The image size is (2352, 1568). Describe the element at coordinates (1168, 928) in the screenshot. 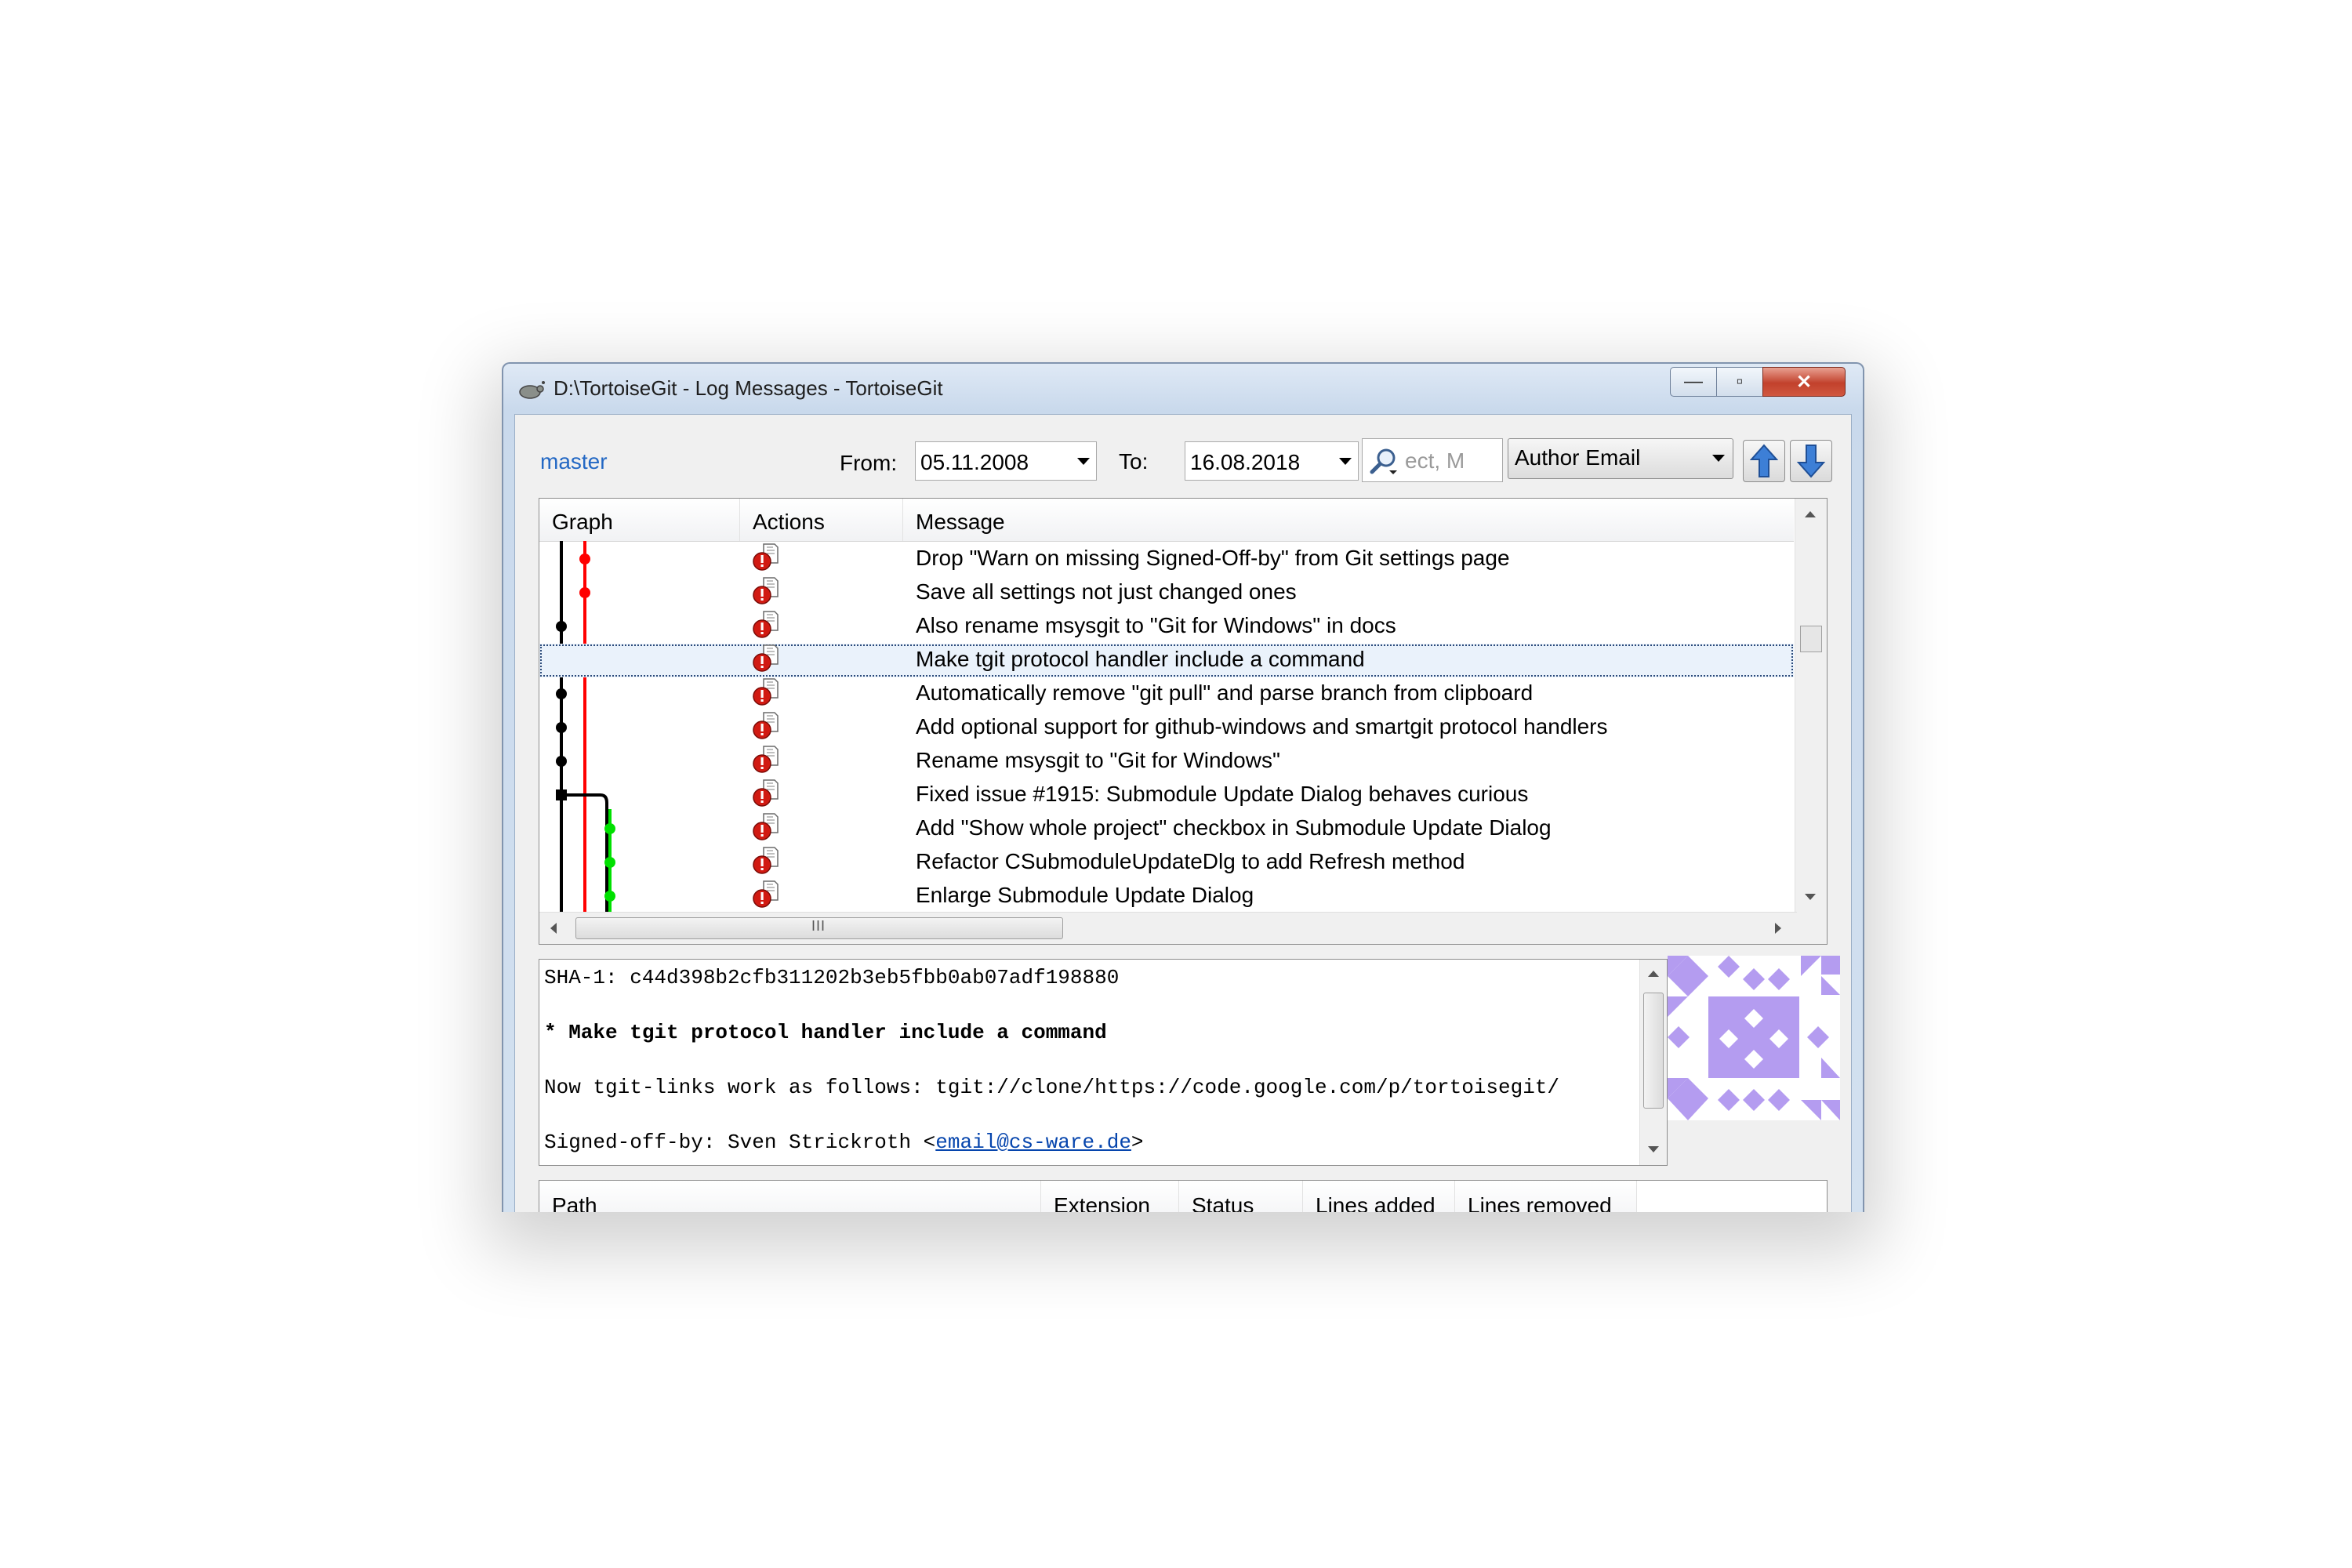

I see `log-horizontal-scrollbar: III` at that location.